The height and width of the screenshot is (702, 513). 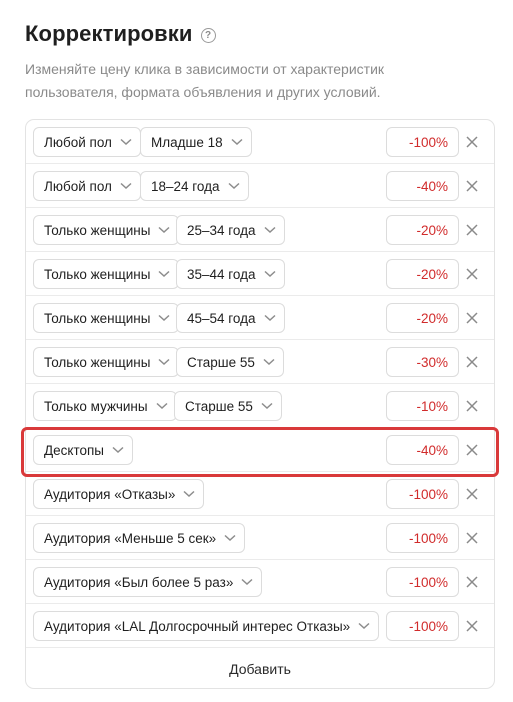 What do you see at coordinates (260, 186) in the screenshot?
I see `adjustment-row: Любой пол 18–24 года -40%` at bounding box center [260, 186].